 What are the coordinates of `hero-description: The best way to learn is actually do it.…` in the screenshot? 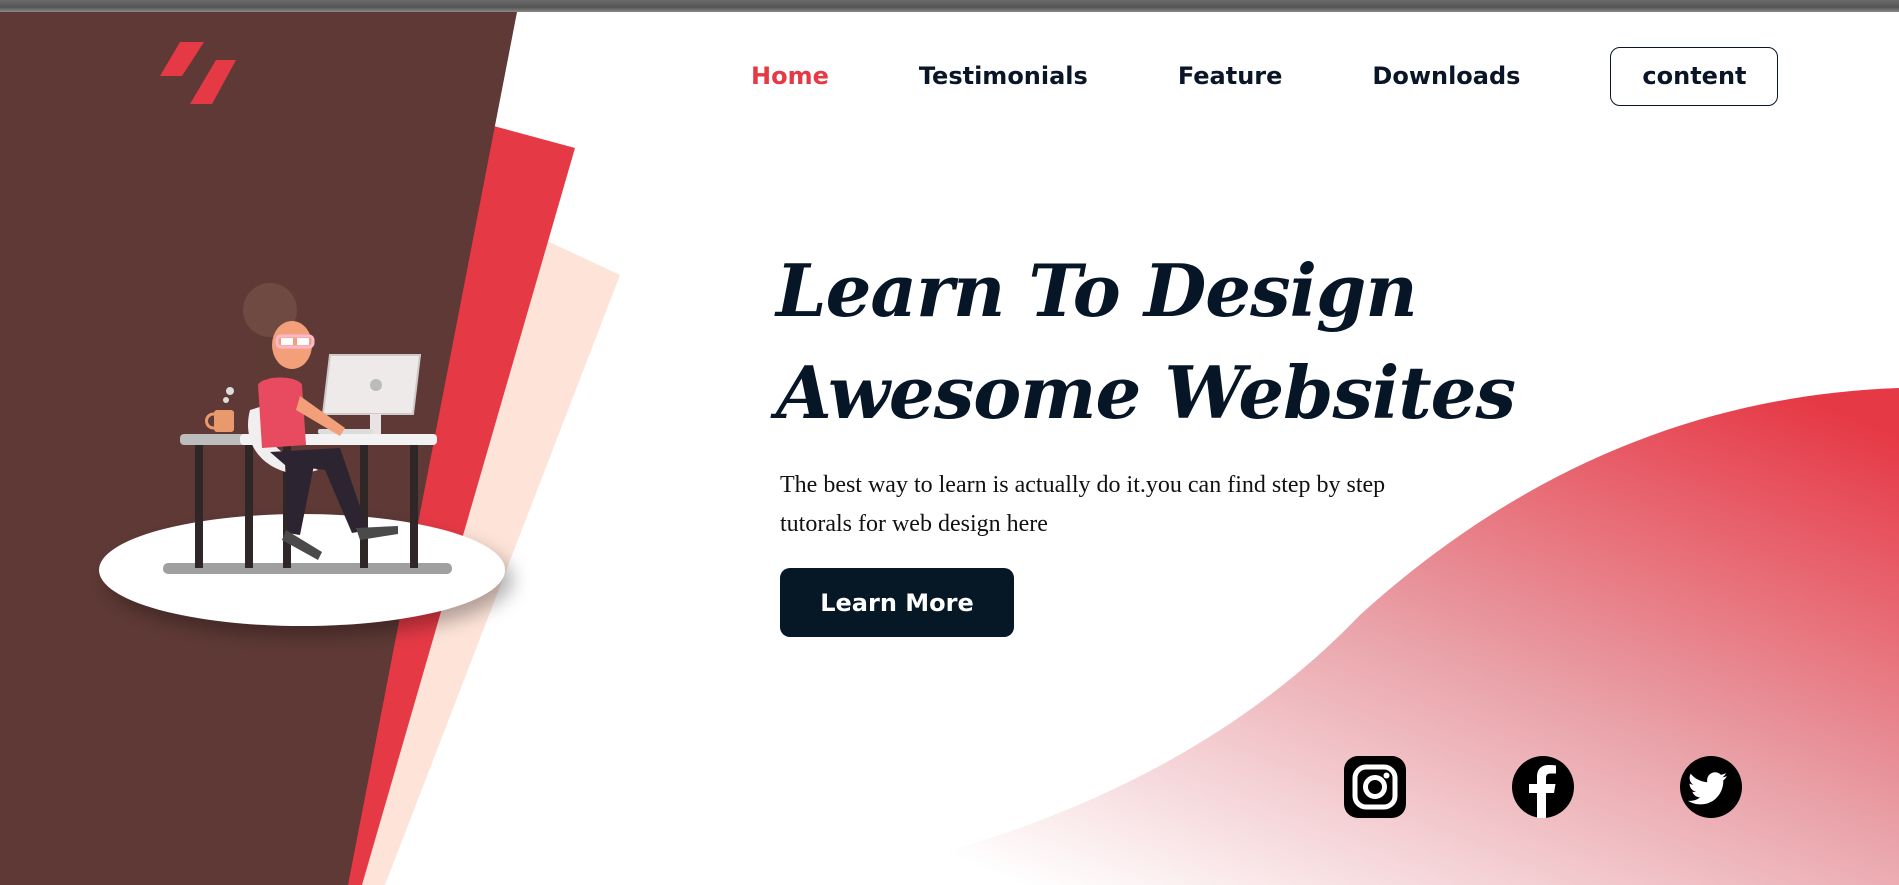 It's located at (1083, 504).